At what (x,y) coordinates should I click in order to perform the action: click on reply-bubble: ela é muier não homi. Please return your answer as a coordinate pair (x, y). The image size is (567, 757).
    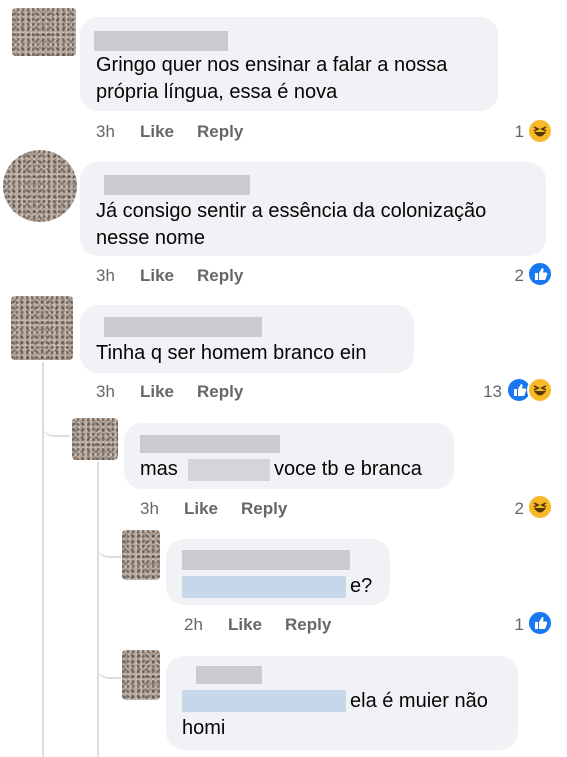
    Looking at the image, I should click on (342, 703).